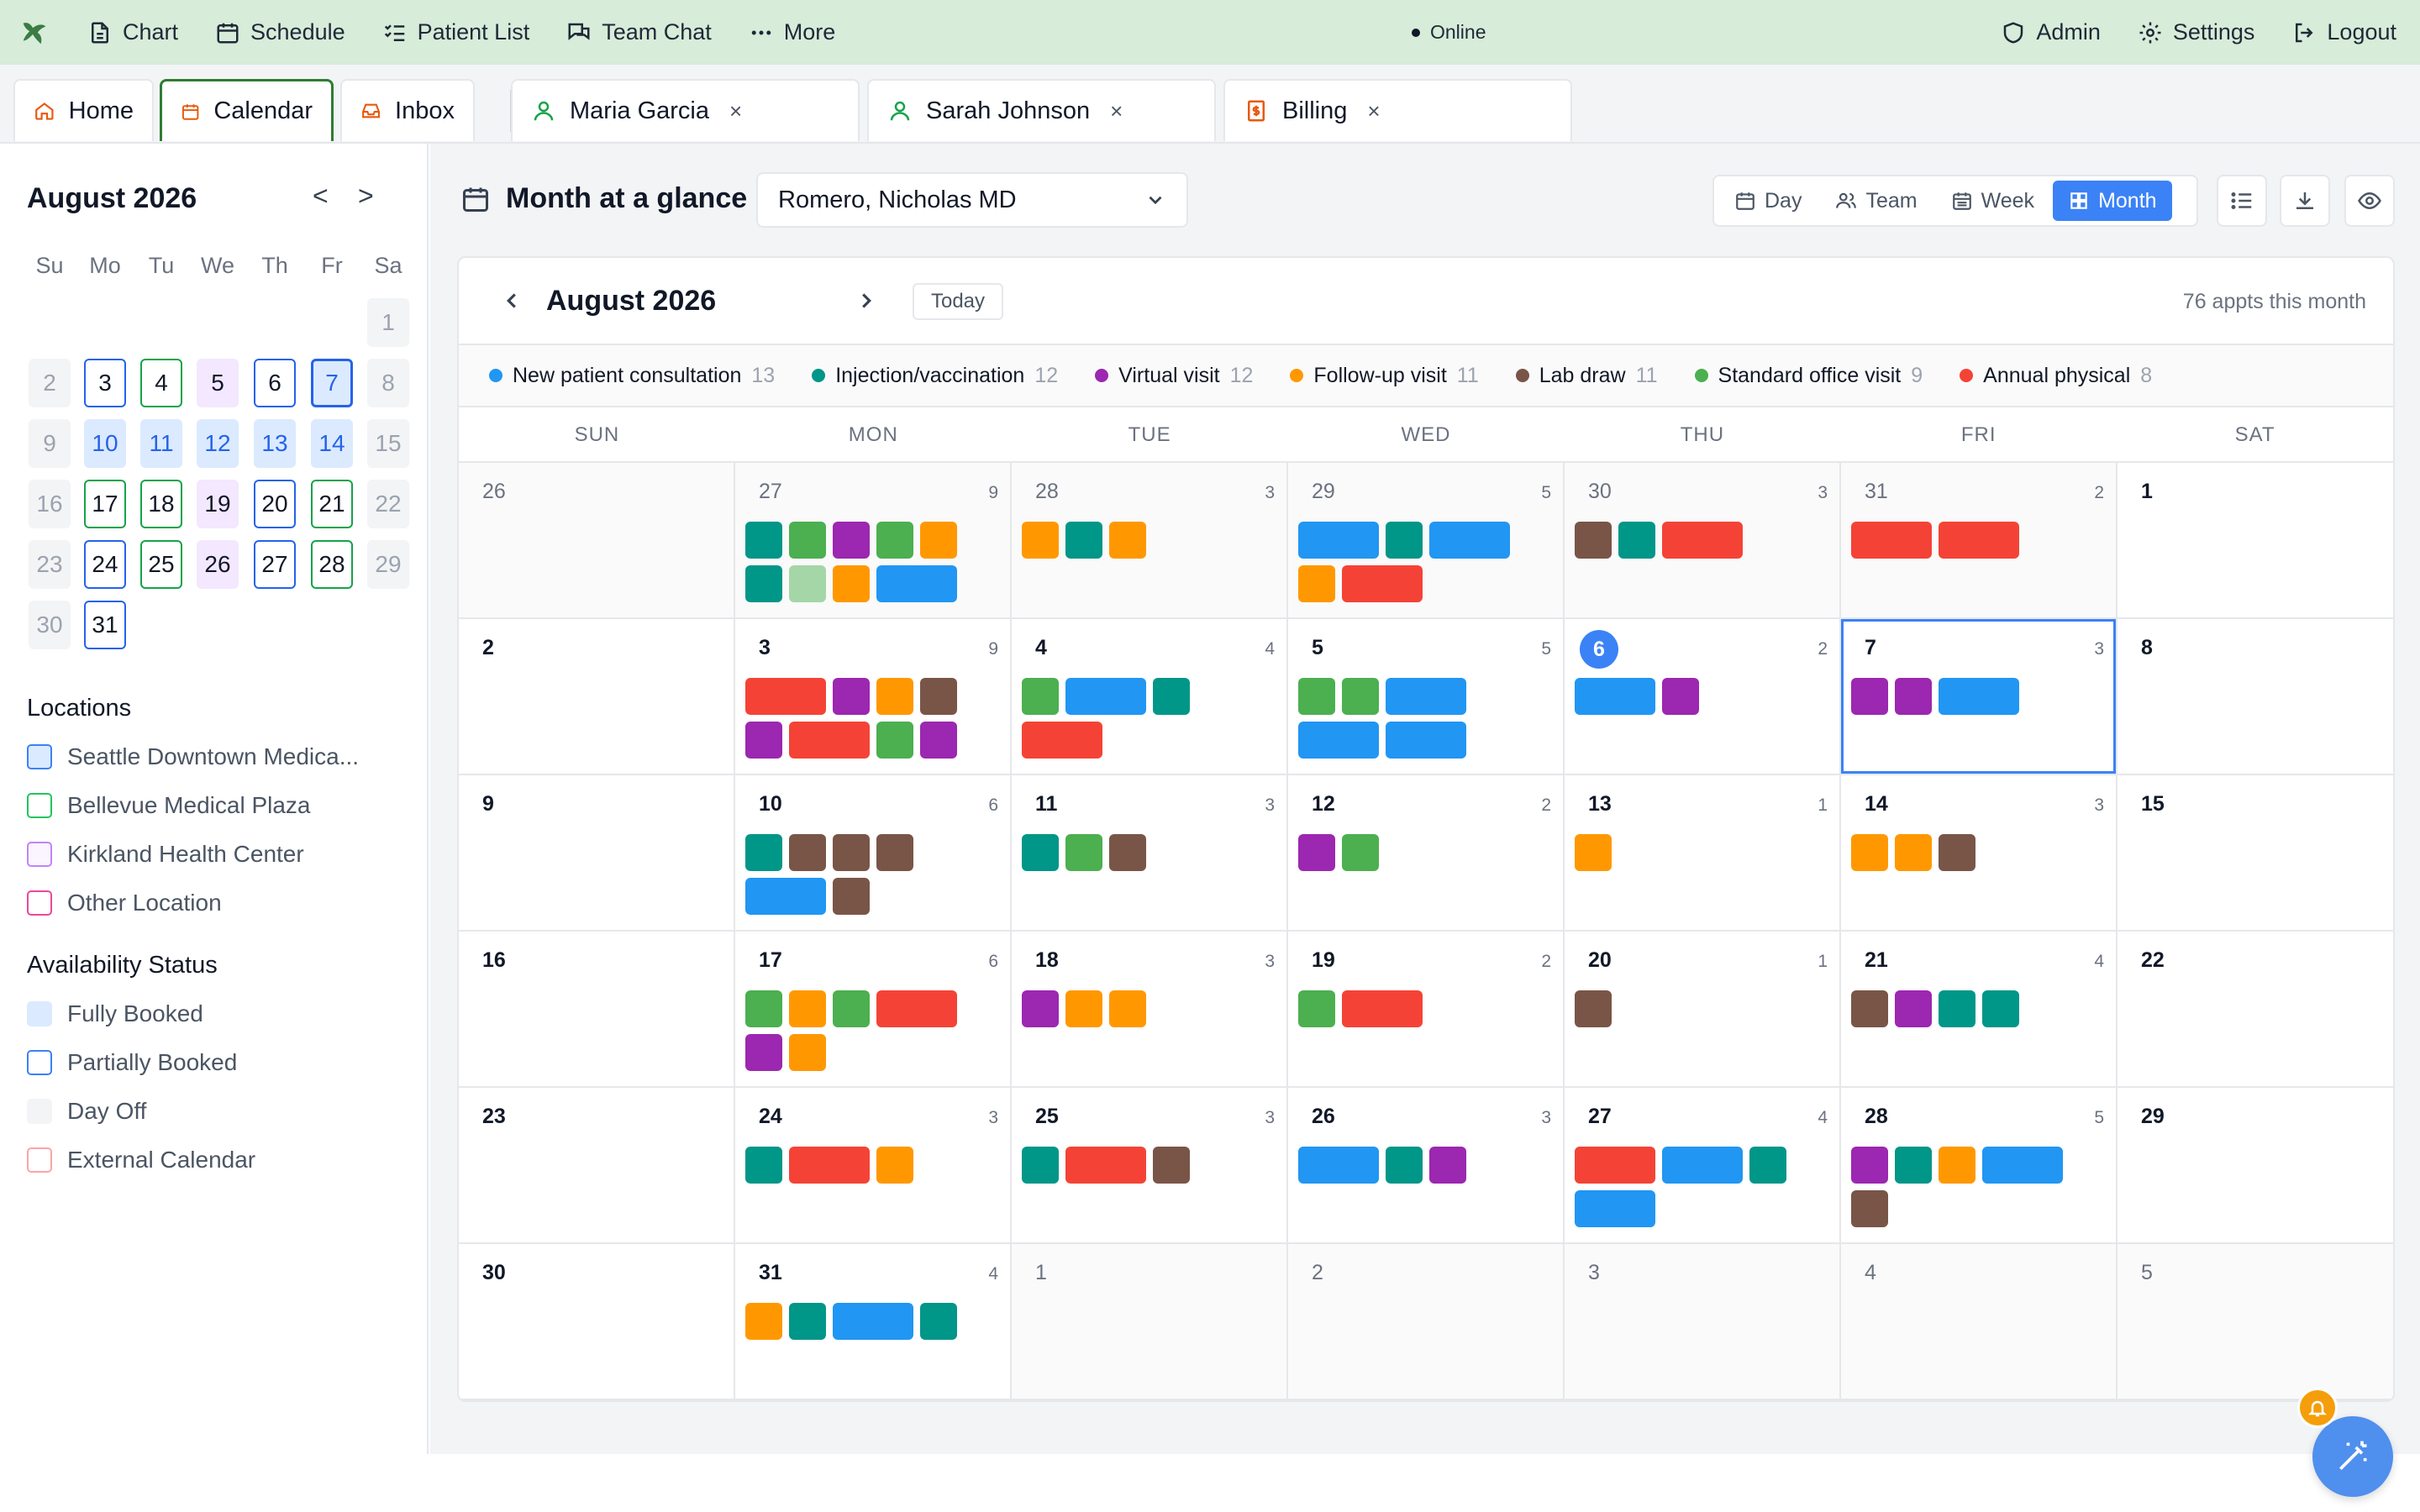 This screenshot has height=1512, width=2420. I want to click on mini-calendar-day: 17, so click(105, 504).